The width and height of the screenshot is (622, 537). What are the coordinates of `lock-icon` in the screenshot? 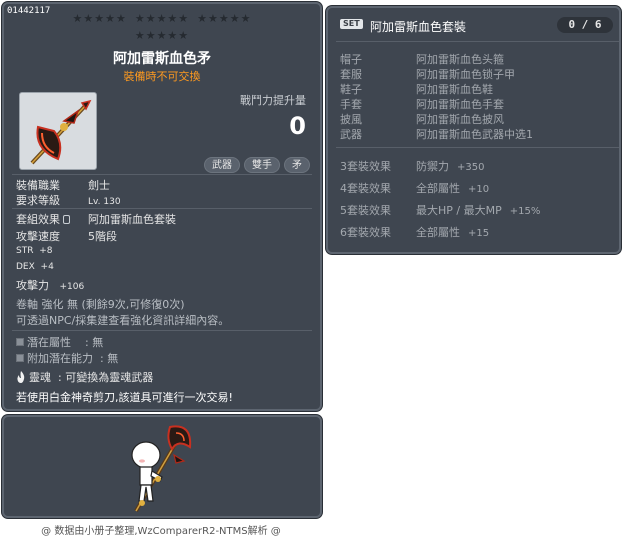 It's located at (66, 219).